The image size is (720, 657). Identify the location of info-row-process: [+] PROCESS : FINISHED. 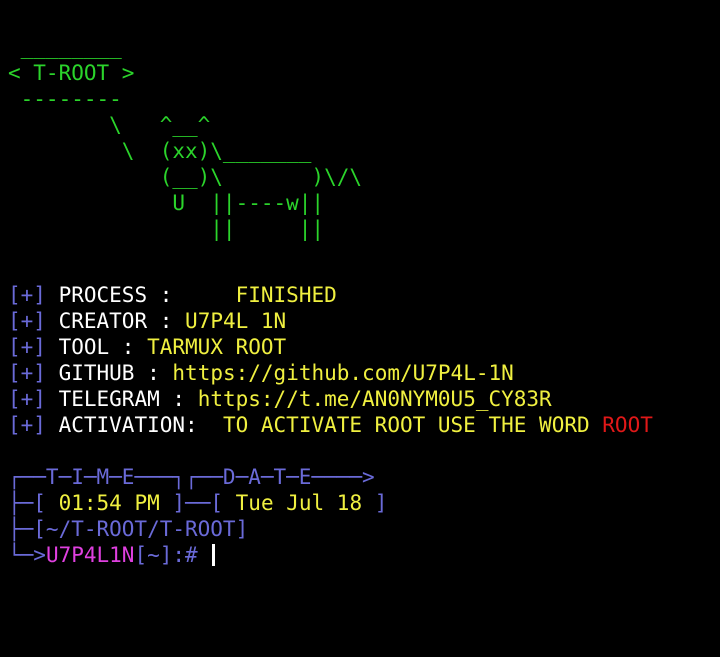
(361, 295).